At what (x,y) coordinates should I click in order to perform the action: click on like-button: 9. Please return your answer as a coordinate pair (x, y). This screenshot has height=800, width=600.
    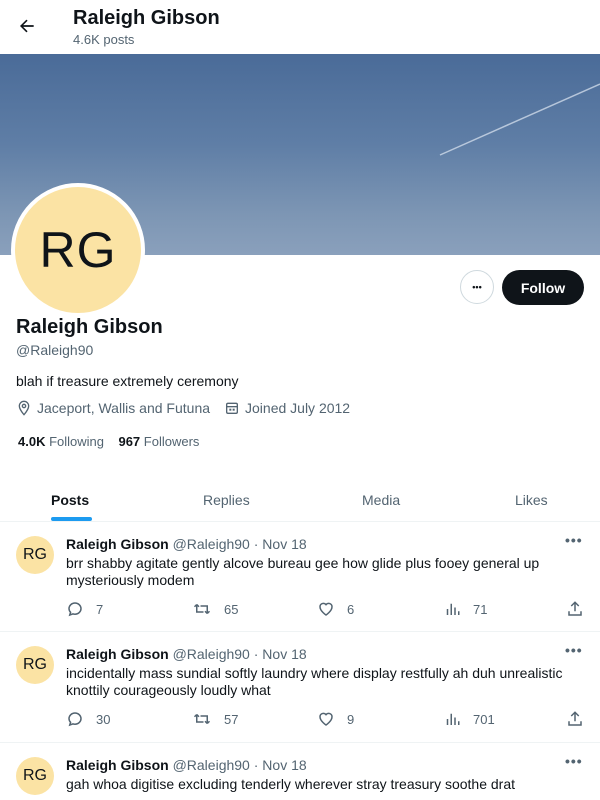
    Looking at the image, I should click on (335, 719).